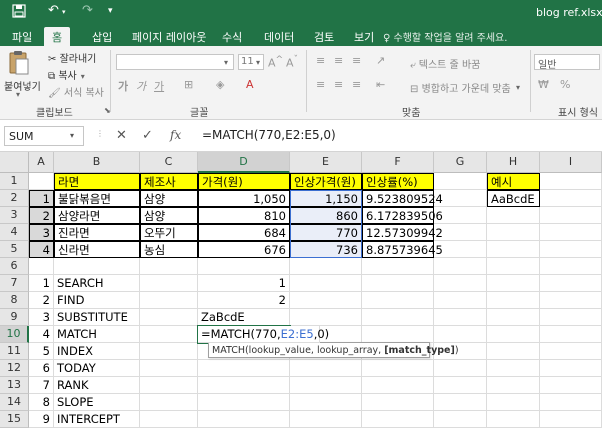  What do you see at coordinates (244, 232) in the screenshot?
I see `price-cell: 684` at bounding box center [244, 232].